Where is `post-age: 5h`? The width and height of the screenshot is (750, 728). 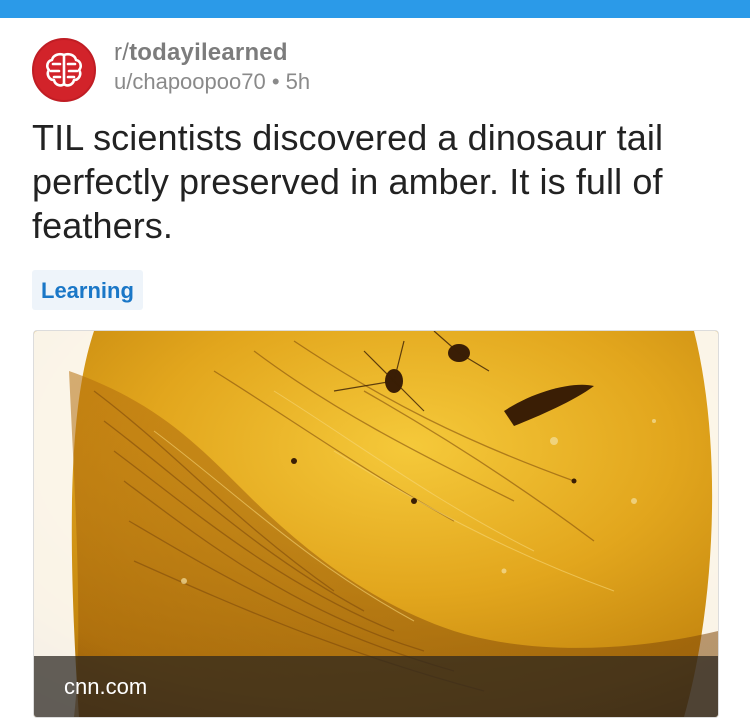
post-age: 5h is located at coordinates (298, 81).